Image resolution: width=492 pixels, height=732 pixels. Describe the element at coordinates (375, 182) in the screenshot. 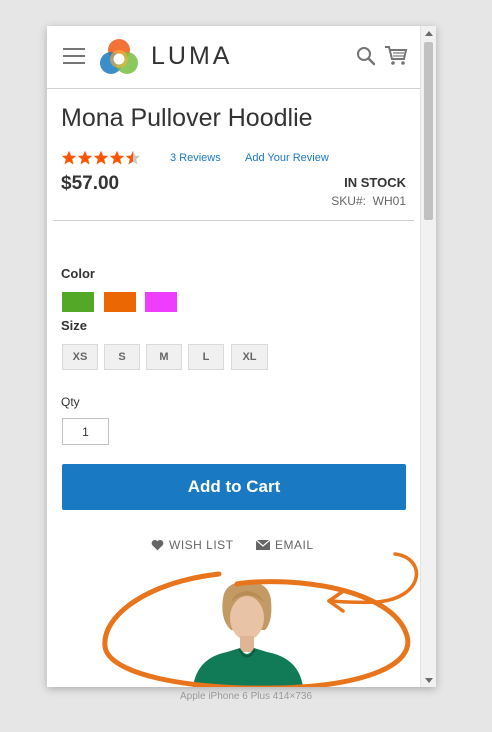

I see `stock-status: IN STOCK` at that location.